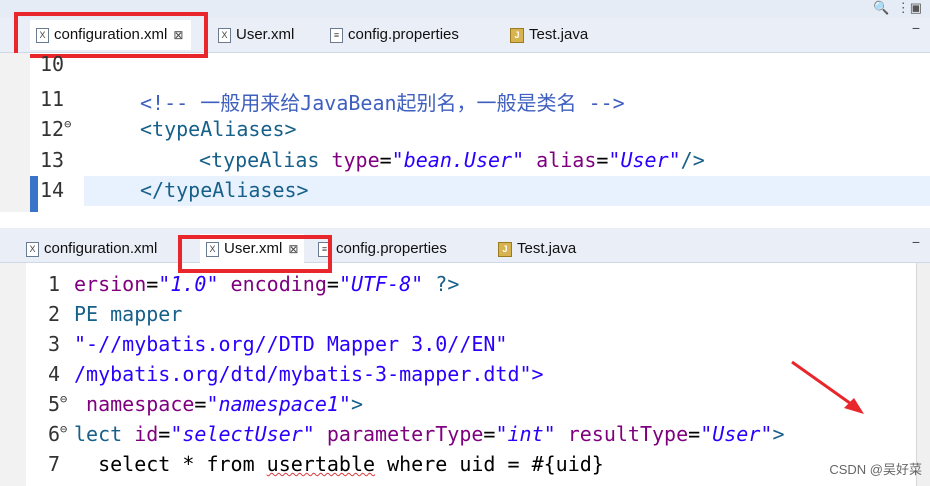 The height and width of the screenshot is (486, 930). Describe the element at coordinates (525, 434) in the screenshot. I see `xml-value: "int"` at that location.